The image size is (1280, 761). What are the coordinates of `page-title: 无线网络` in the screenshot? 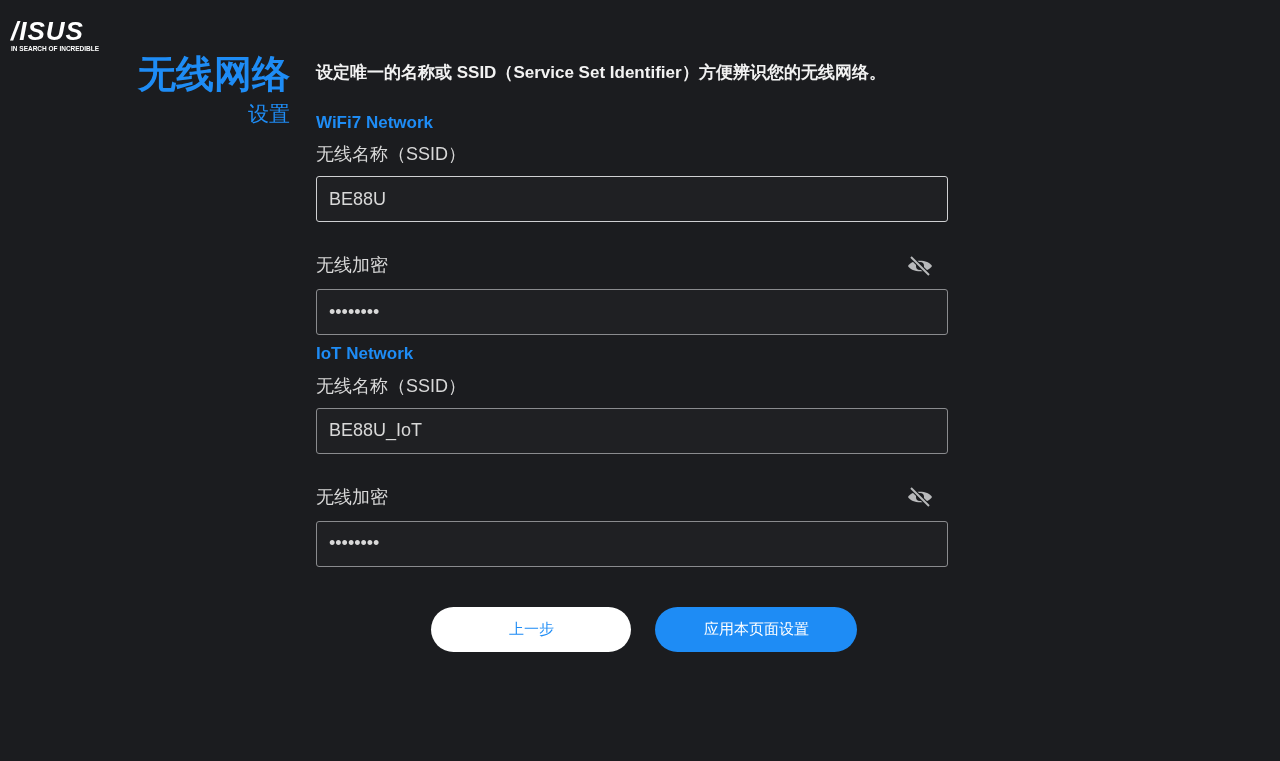 It's located at (214, 75).